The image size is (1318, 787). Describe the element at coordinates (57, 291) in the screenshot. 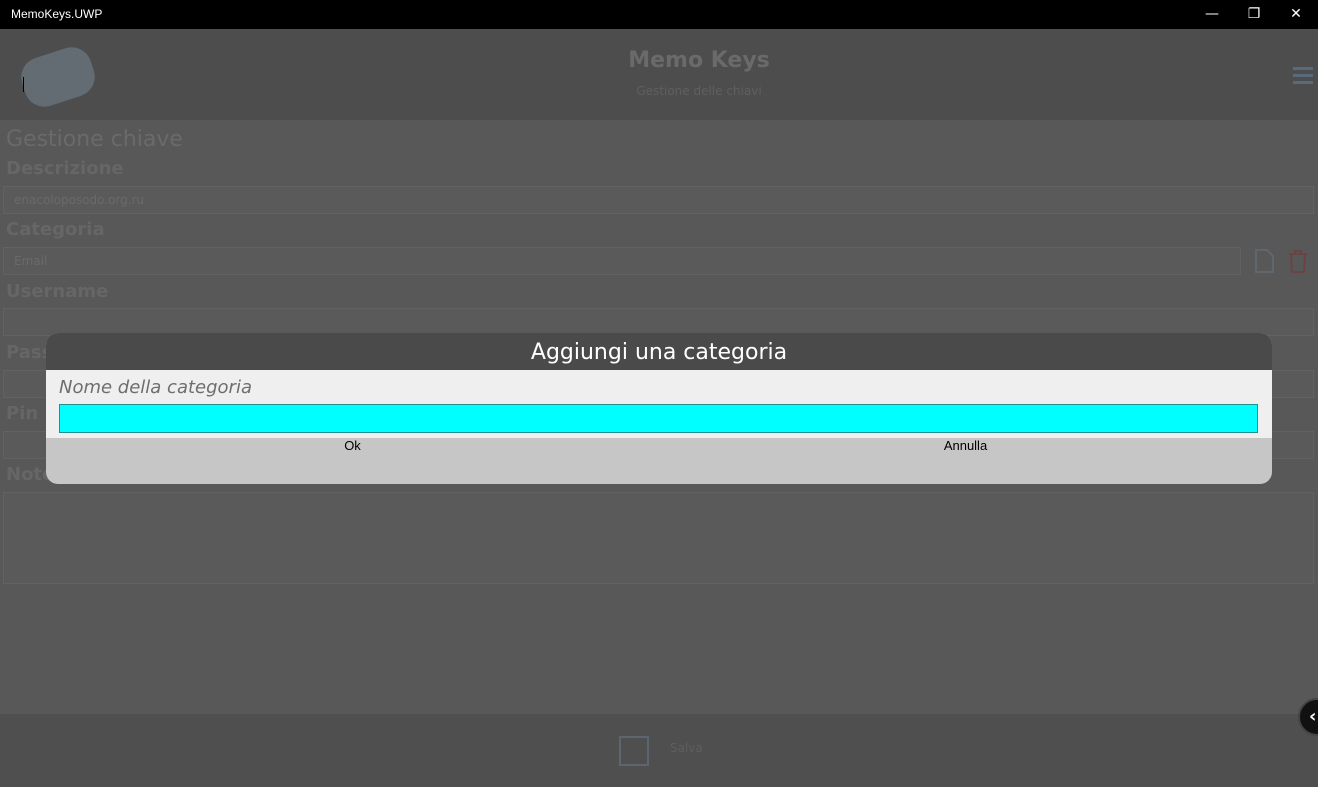

I see `username-label: Username` at that location.